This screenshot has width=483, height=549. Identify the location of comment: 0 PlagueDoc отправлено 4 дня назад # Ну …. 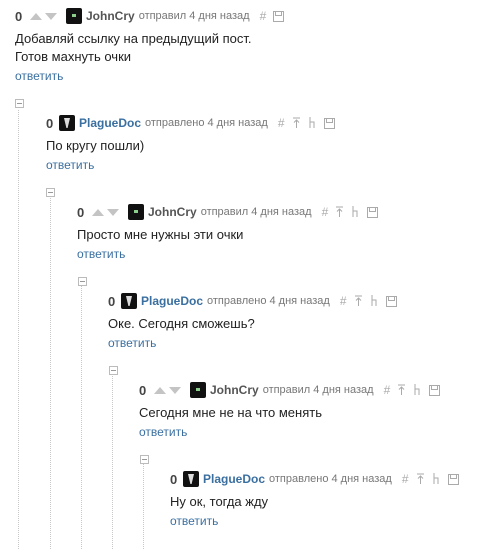
(318, 500).